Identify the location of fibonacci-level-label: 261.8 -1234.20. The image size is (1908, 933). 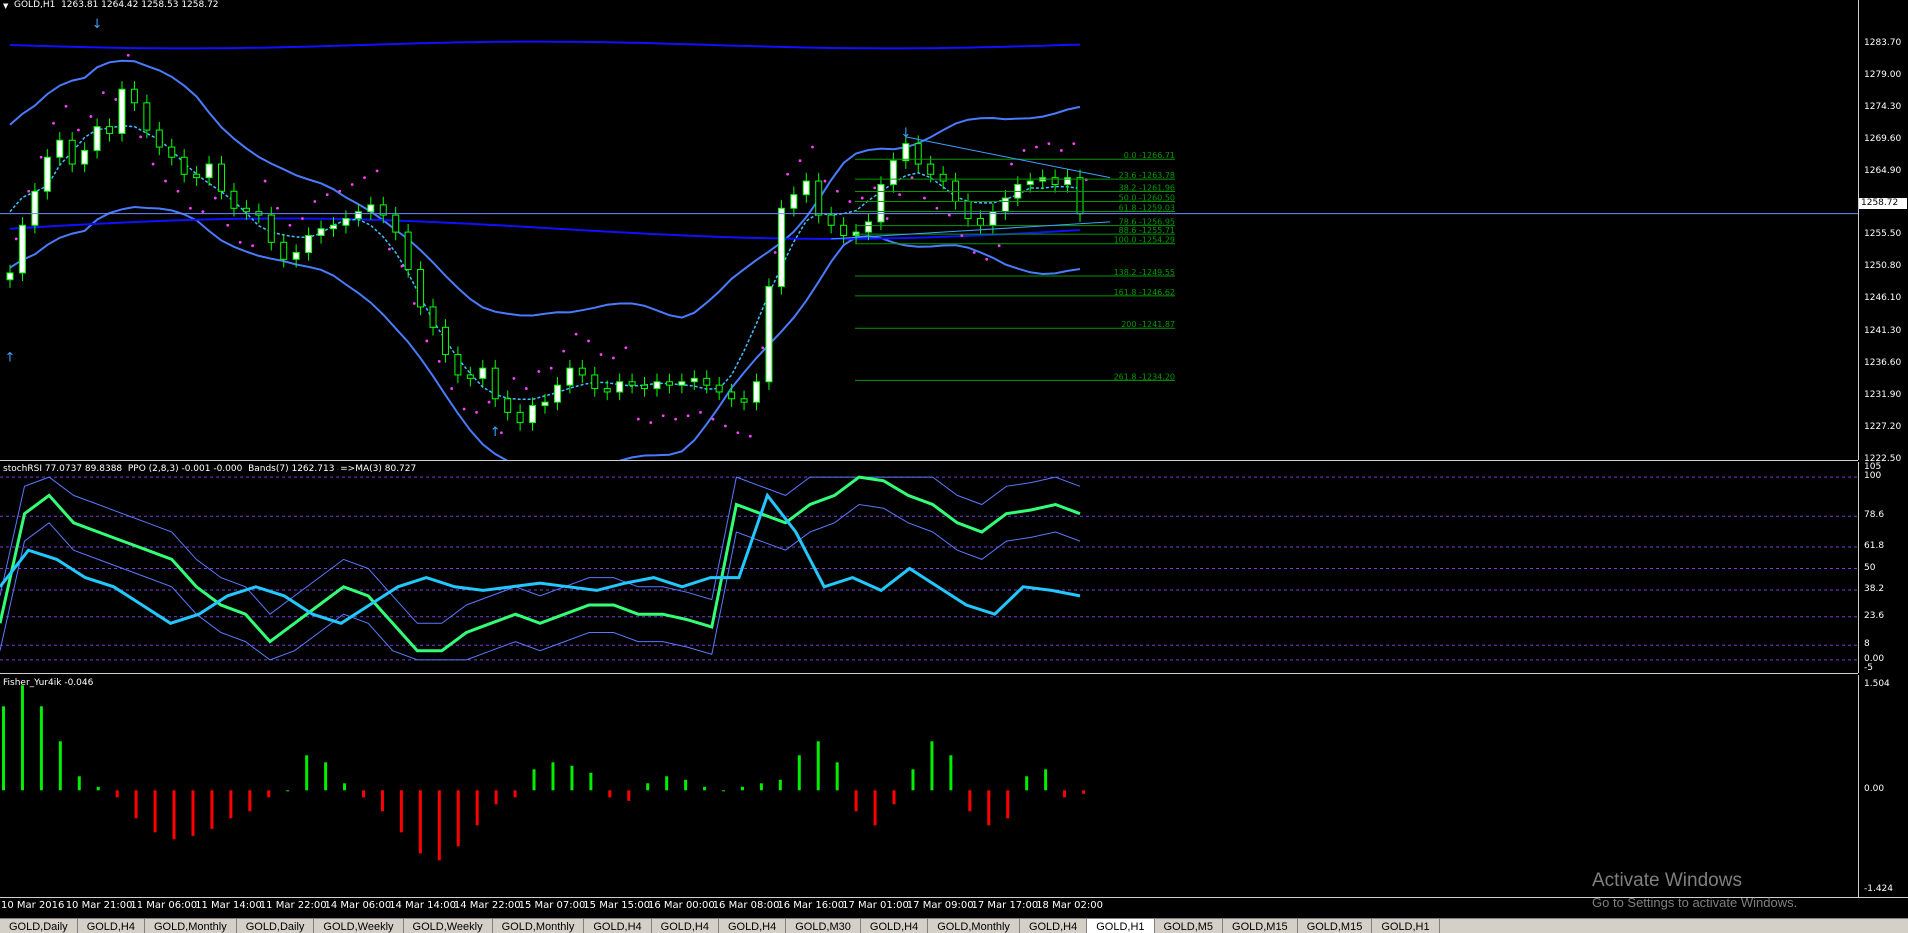
(1144, 376).